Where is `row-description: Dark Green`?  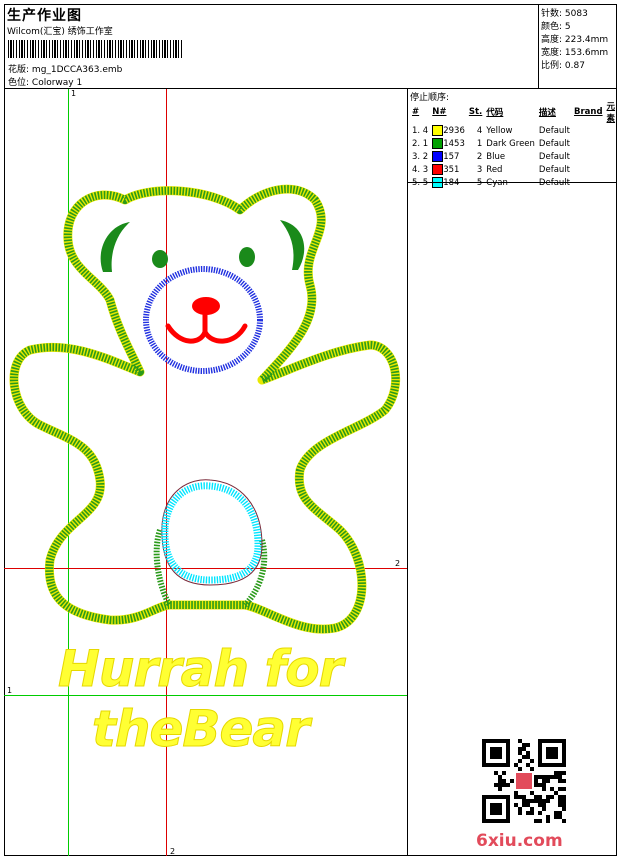
row-description: Dark Green is located at coordinates (510, 143).